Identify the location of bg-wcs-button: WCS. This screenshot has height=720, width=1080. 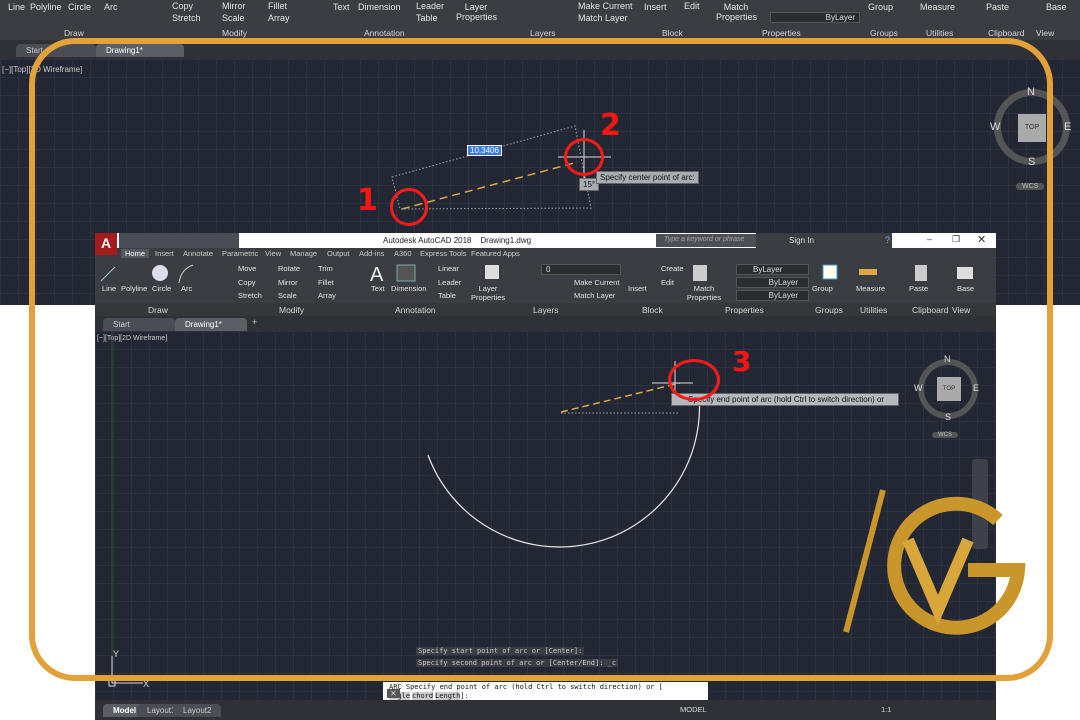
(1030, 186).